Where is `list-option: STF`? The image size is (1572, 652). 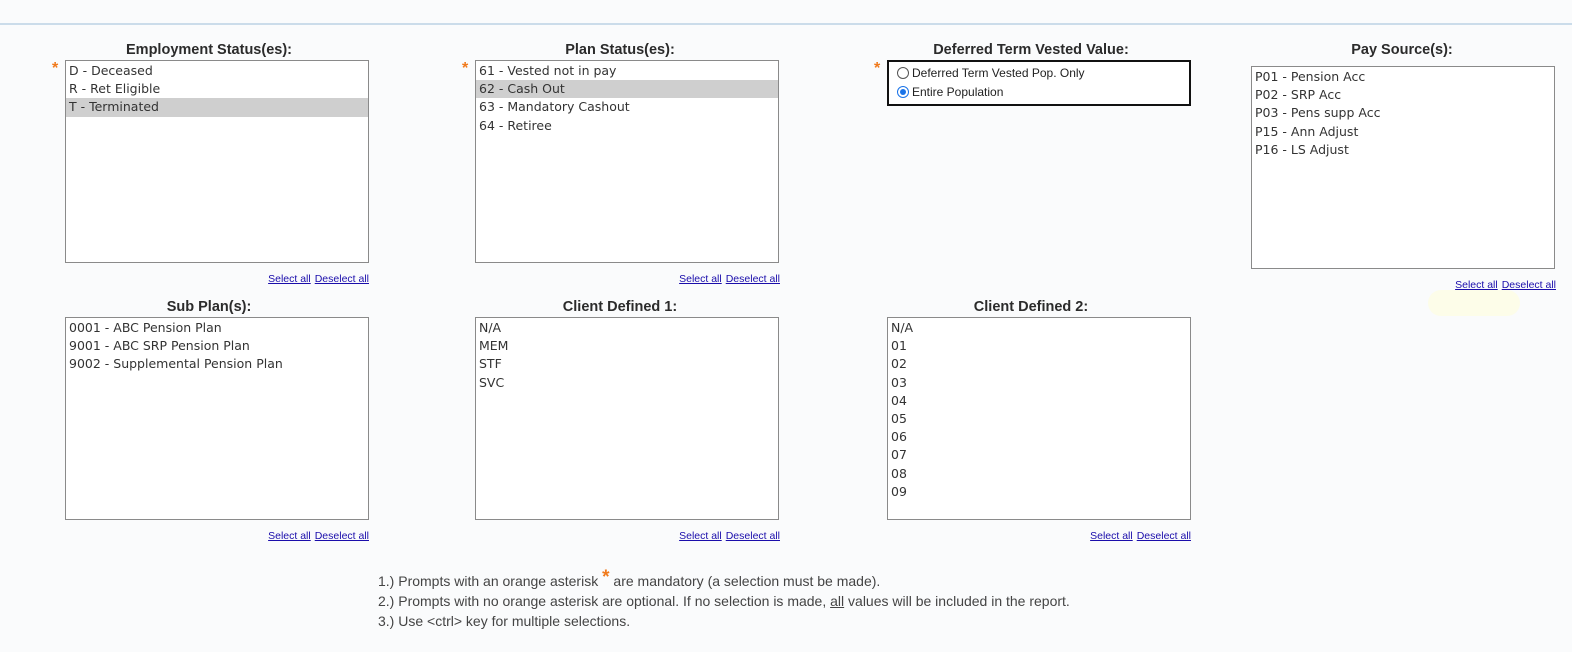 list-option: STF is located at coordinates (627, 364).